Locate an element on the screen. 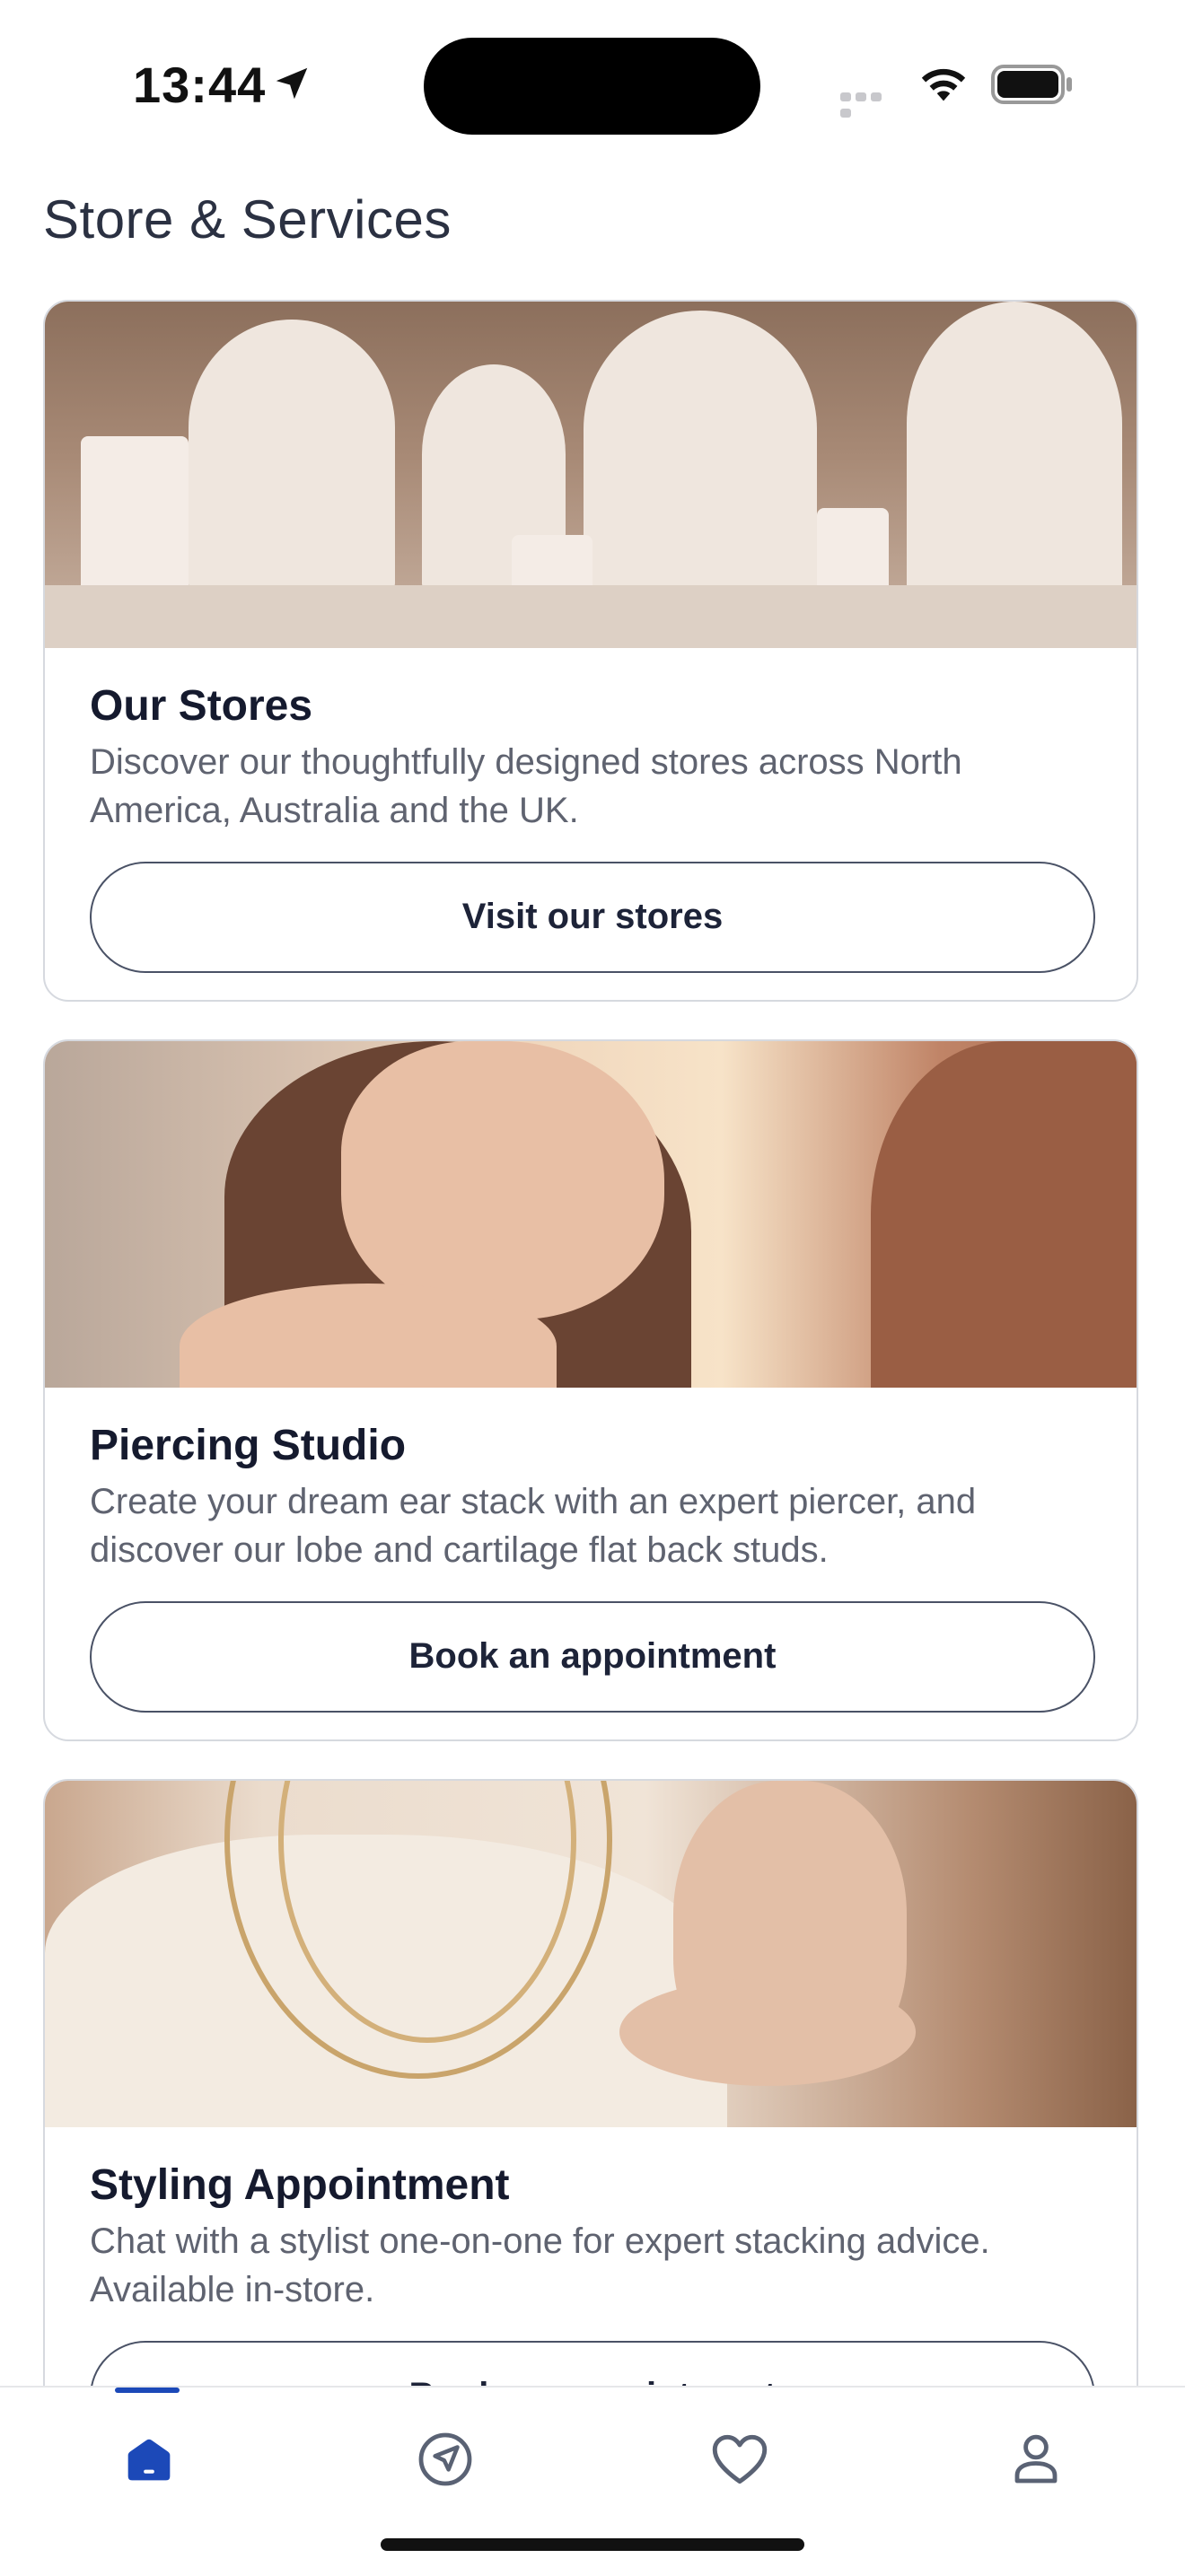 This screenshot has width=1185, height=2576. home-icon is located at coordinates (149, 2460).